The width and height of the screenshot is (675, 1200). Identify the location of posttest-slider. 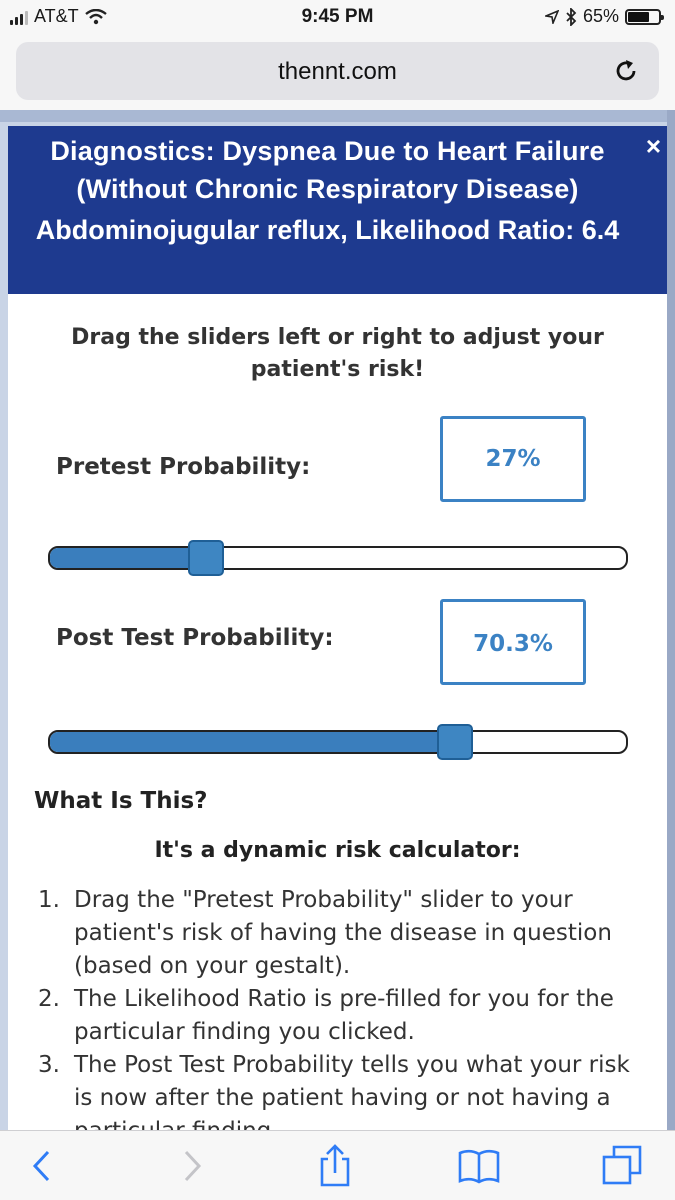
(338, 742).